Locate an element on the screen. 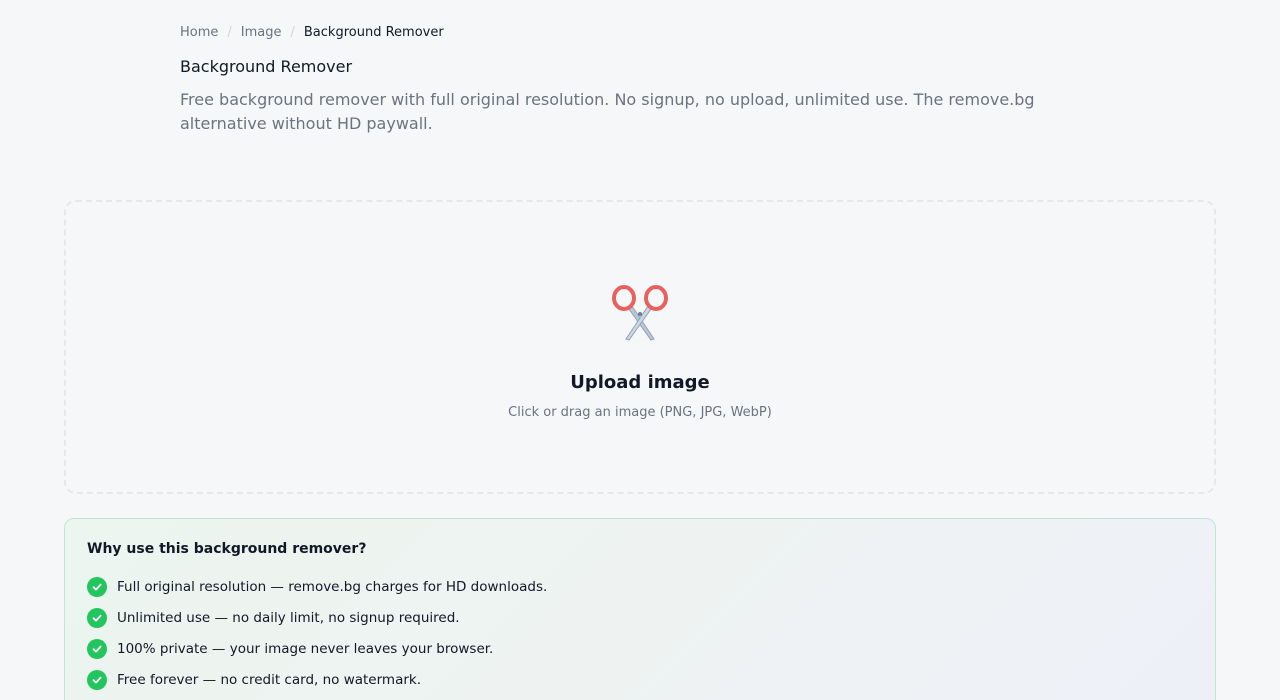 Image resolution: width=1280 pixels, height=700 pixels. breadcrumb-home-link: Home is located at coordinates (199, 33).